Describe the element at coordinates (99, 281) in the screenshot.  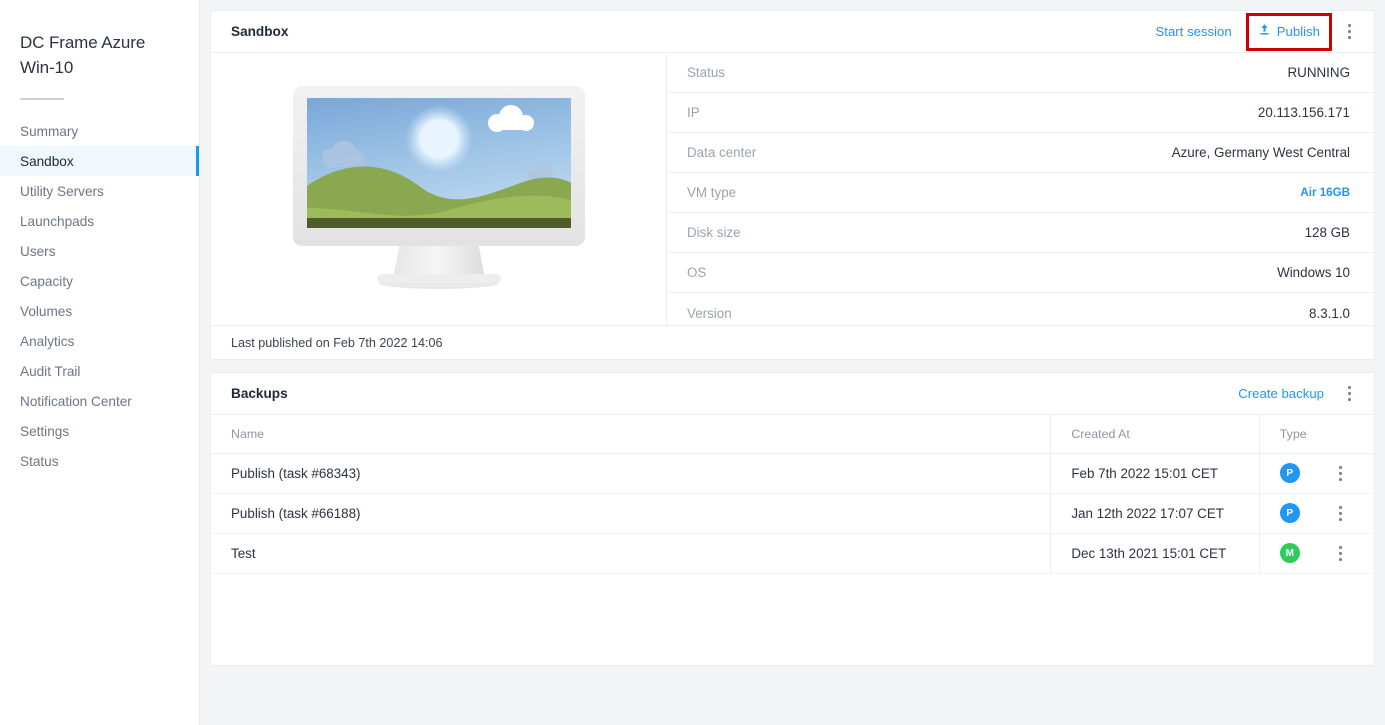
I see `sidebar-item-capacity: Capacity` at that location.